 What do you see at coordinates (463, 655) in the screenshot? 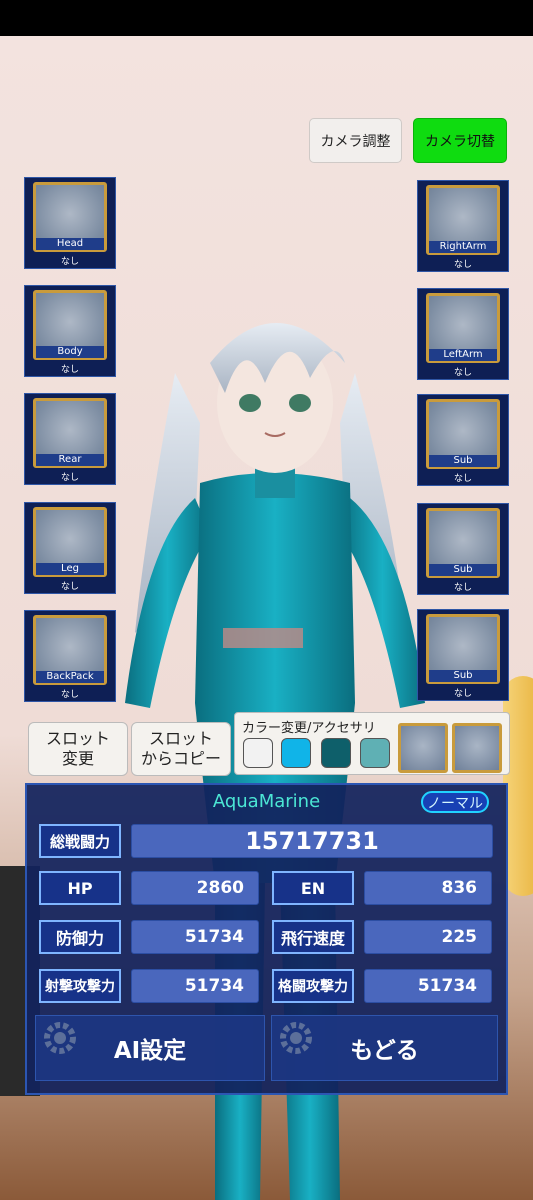
I see `slot-sub-3: Sub なし` at bounding box center [463, 655].